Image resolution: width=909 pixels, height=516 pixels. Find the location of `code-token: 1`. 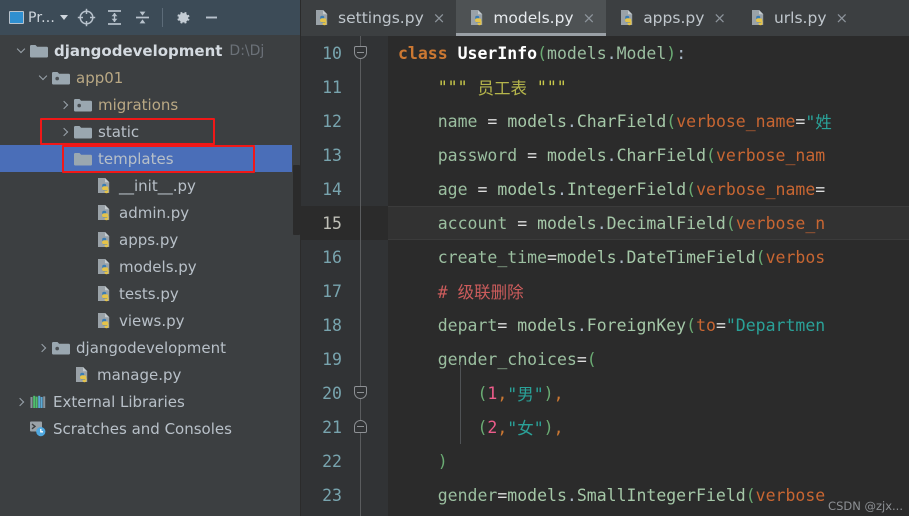

code-token: 1 is located at coordinates (492, 393).